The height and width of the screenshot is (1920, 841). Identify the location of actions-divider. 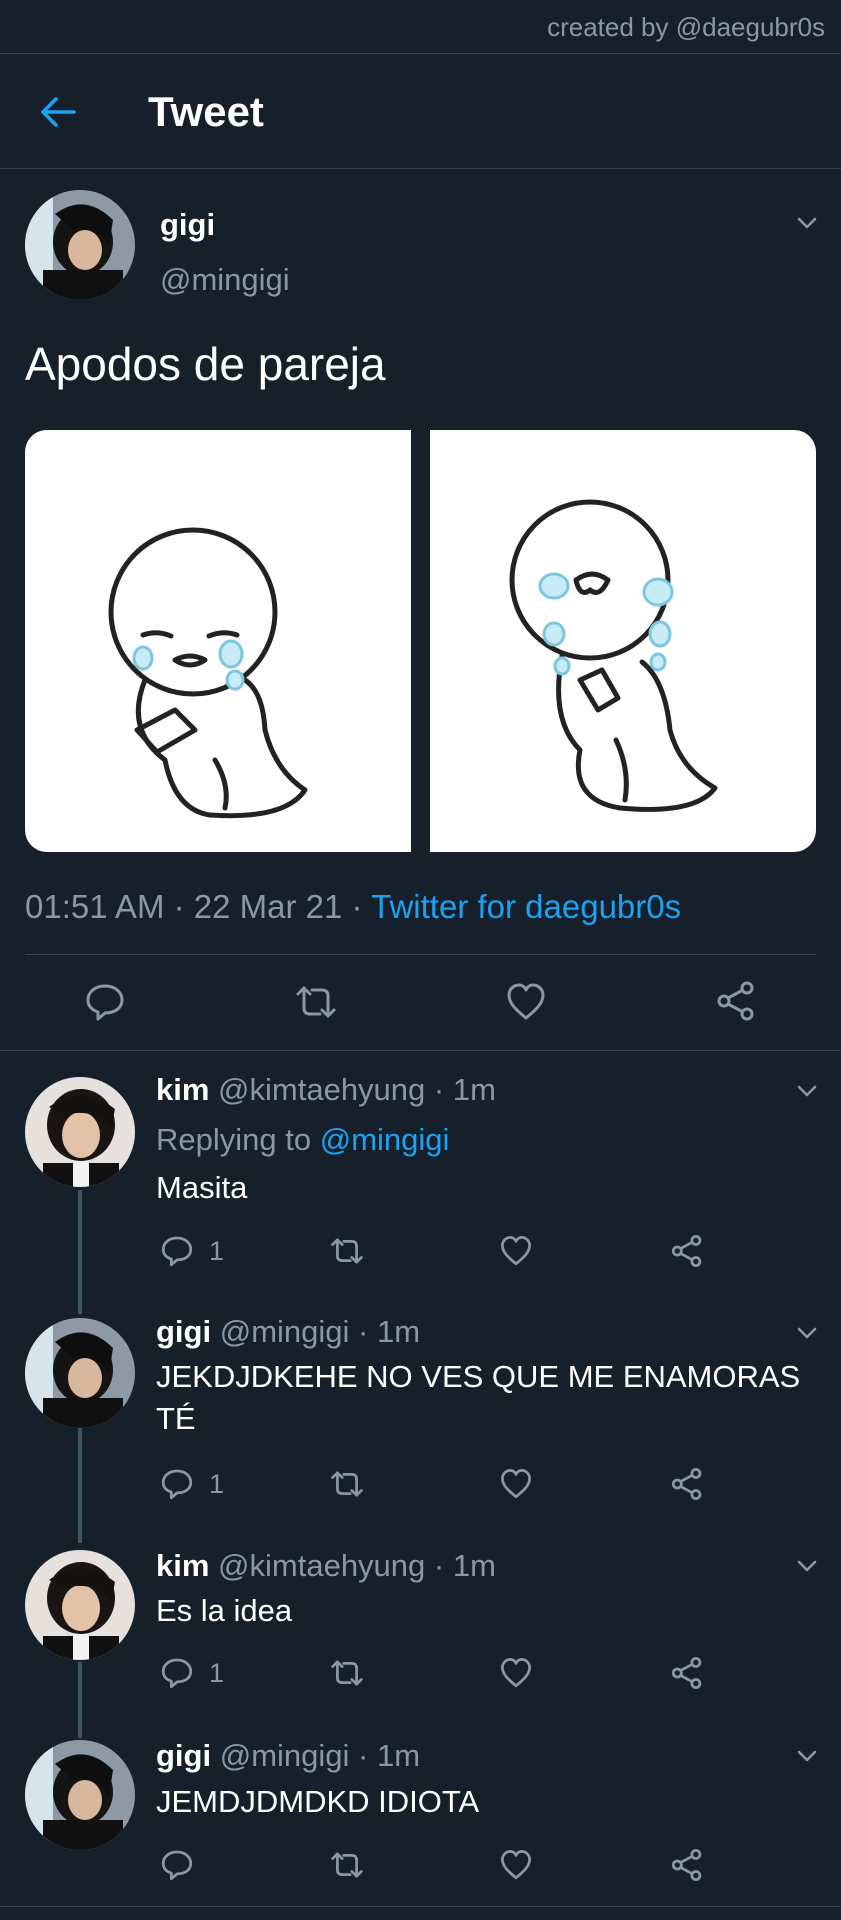
(420, 1050).